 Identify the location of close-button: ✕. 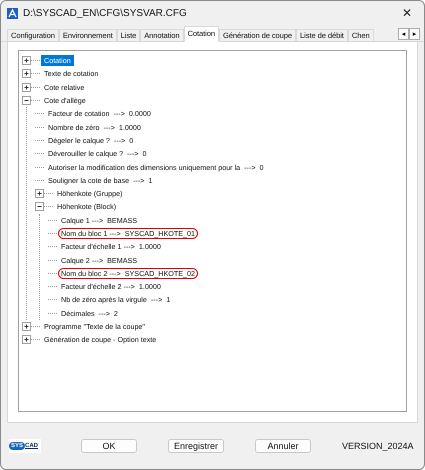
(407, 13).